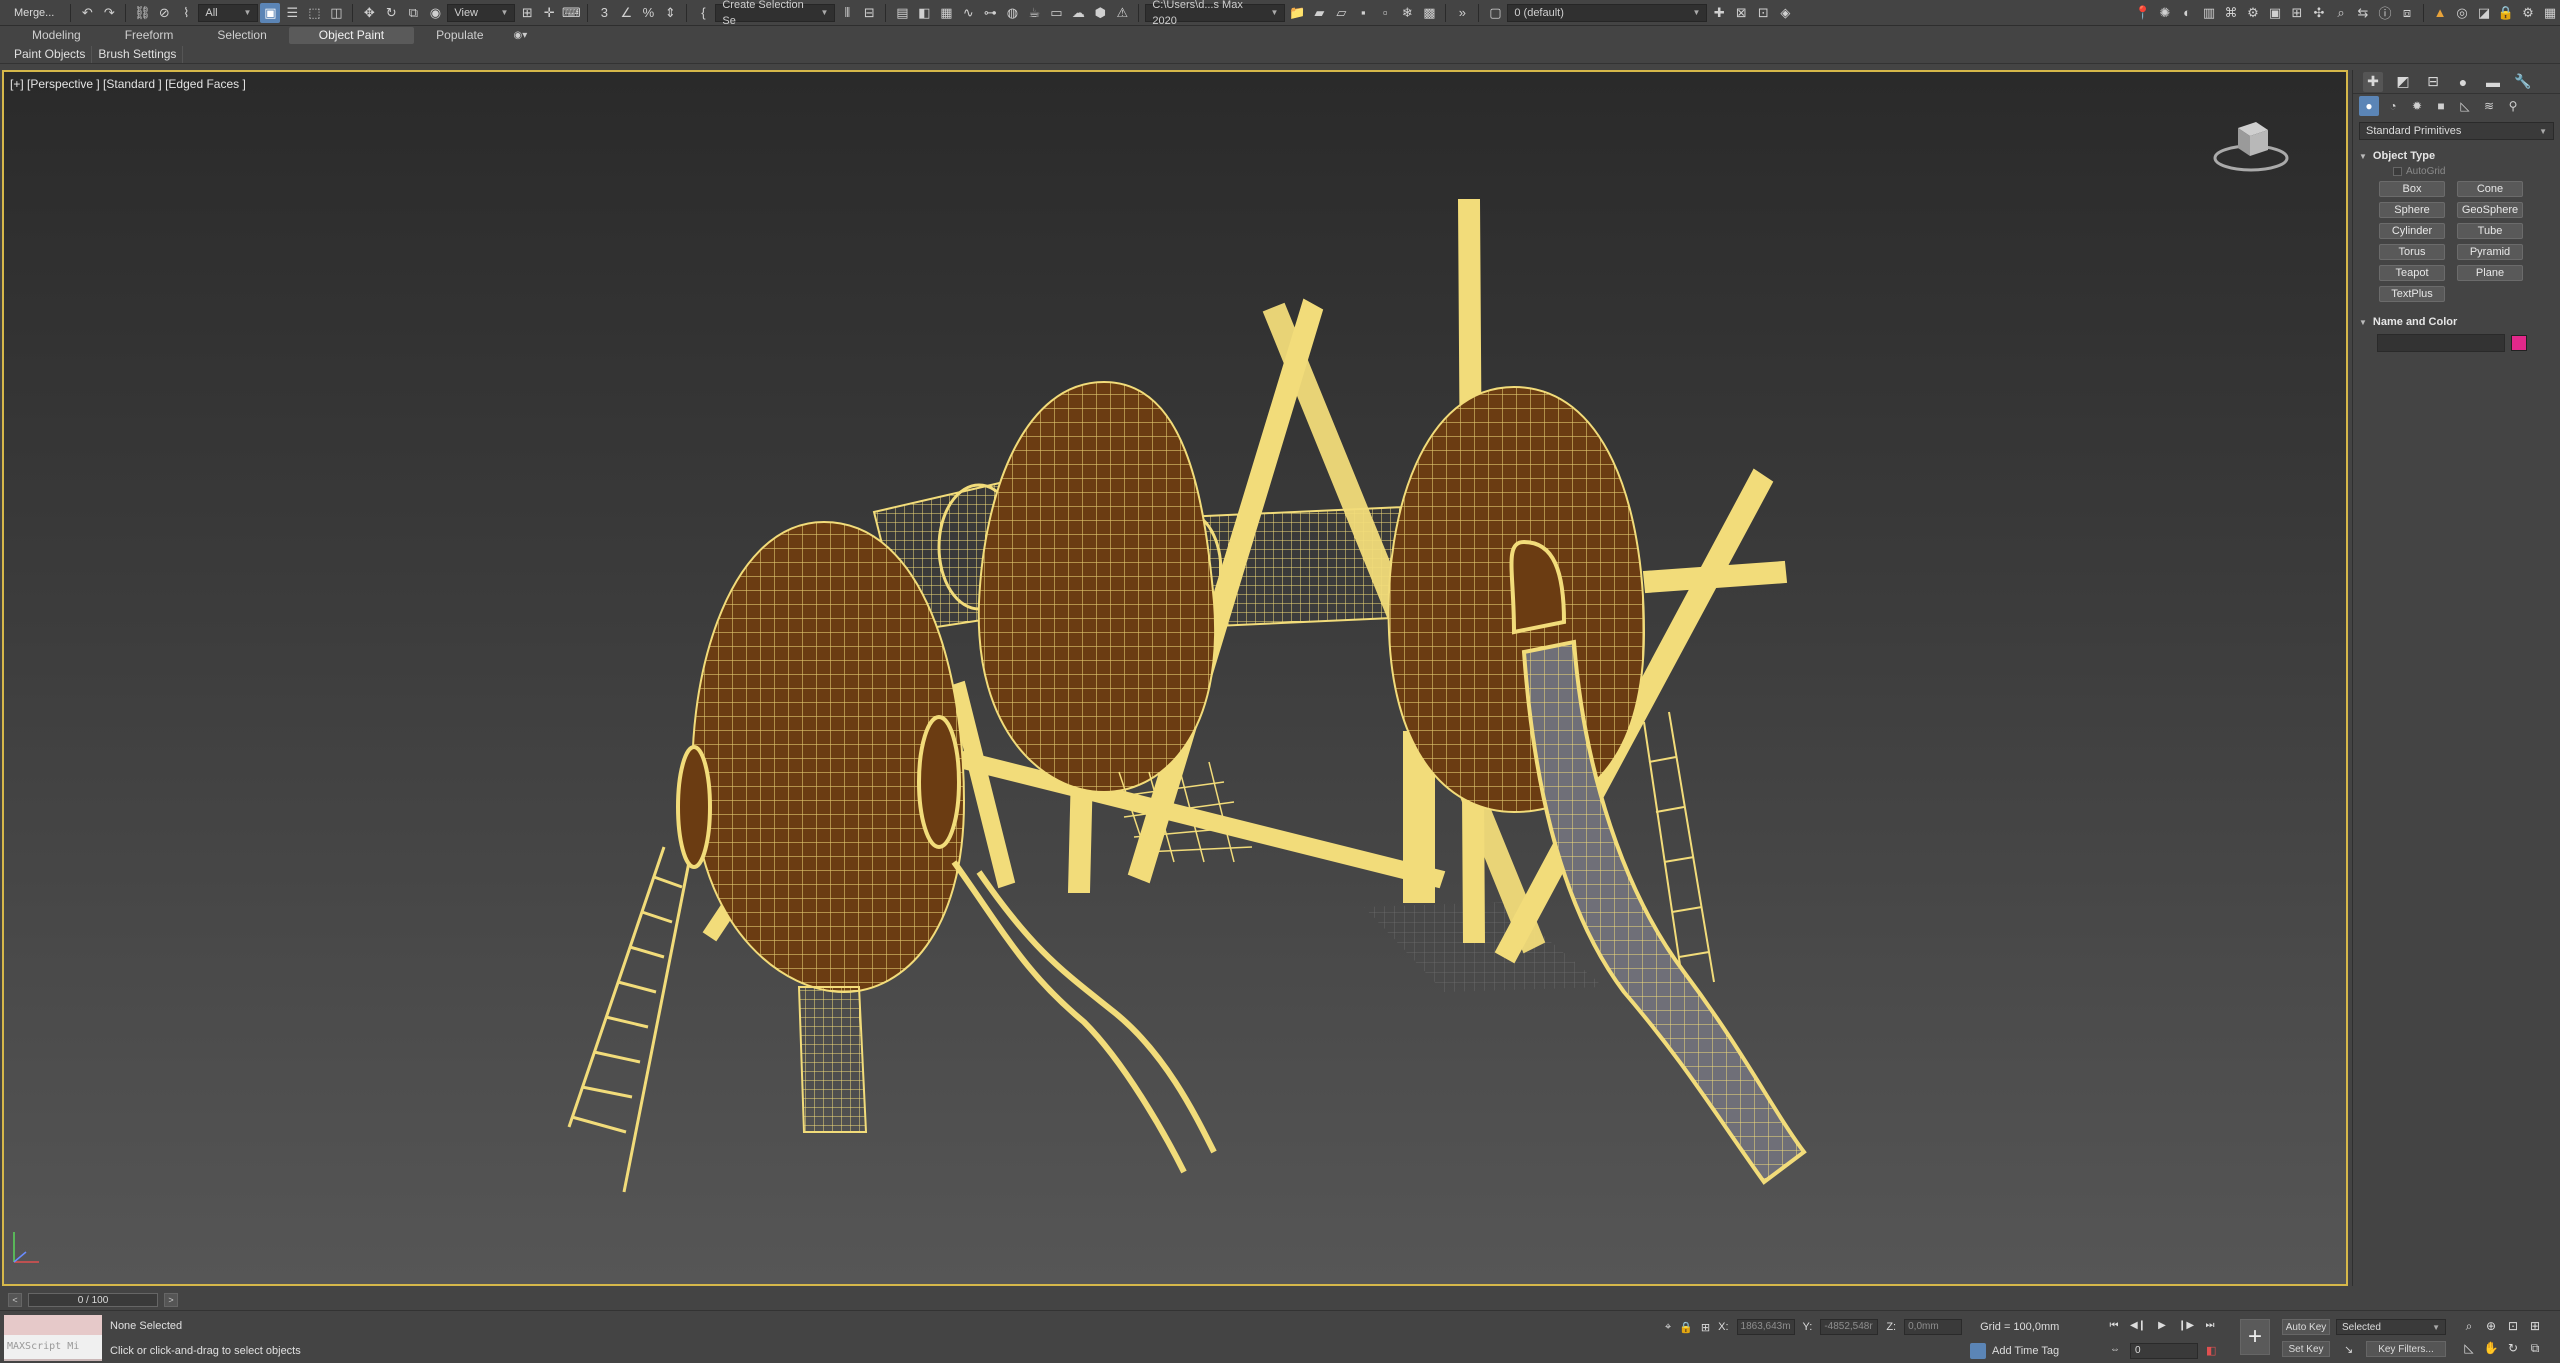  I want to click on autogrid-checkbox: AutoGrid, so click(2476, 171).